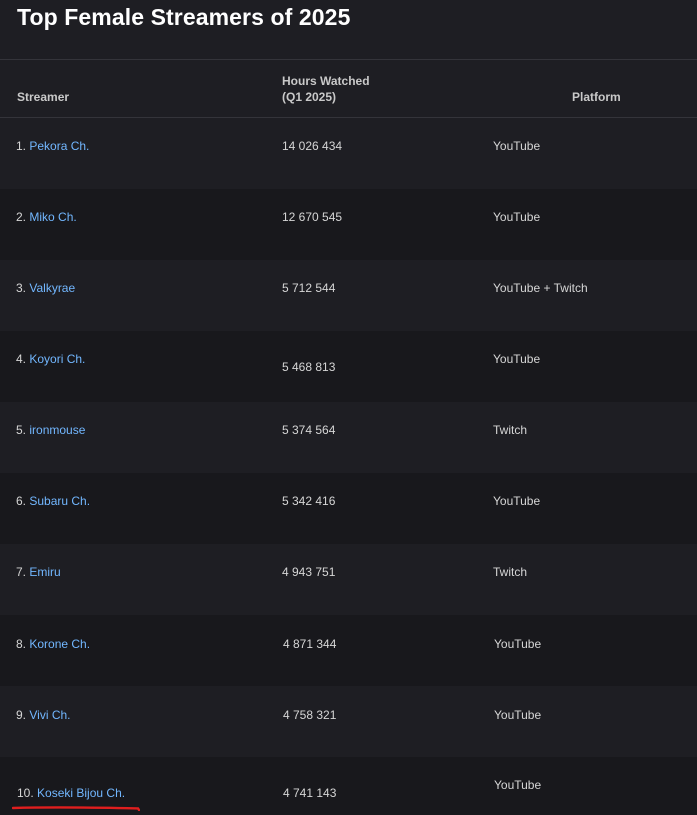  What do you see at coordinates (309, 367) in the screenshot?
I see `hours-cell: 5 468 813` at bounding box center [309, 367].